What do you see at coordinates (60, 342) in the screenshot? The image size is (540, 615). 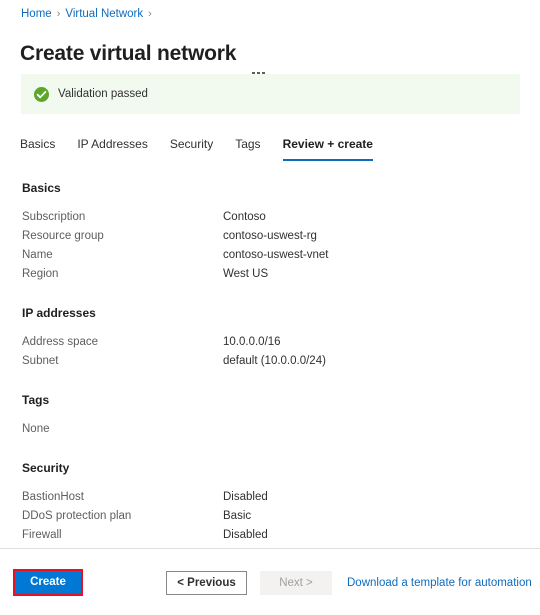 I see `summary-label: Address space` at bounding box center [60, 342].